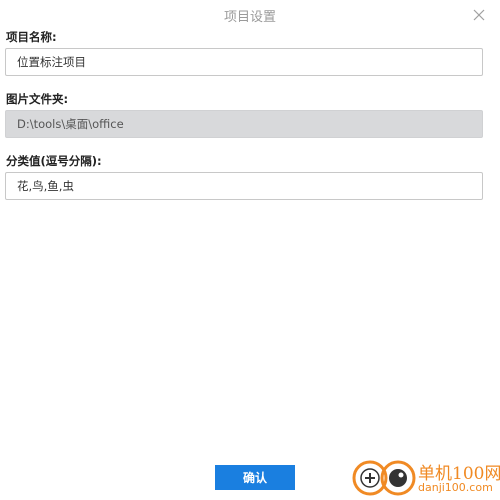  Describe the element at coordinates (455, 487) in the screenshot. I see `watermark-url: danji100.com` at that location.